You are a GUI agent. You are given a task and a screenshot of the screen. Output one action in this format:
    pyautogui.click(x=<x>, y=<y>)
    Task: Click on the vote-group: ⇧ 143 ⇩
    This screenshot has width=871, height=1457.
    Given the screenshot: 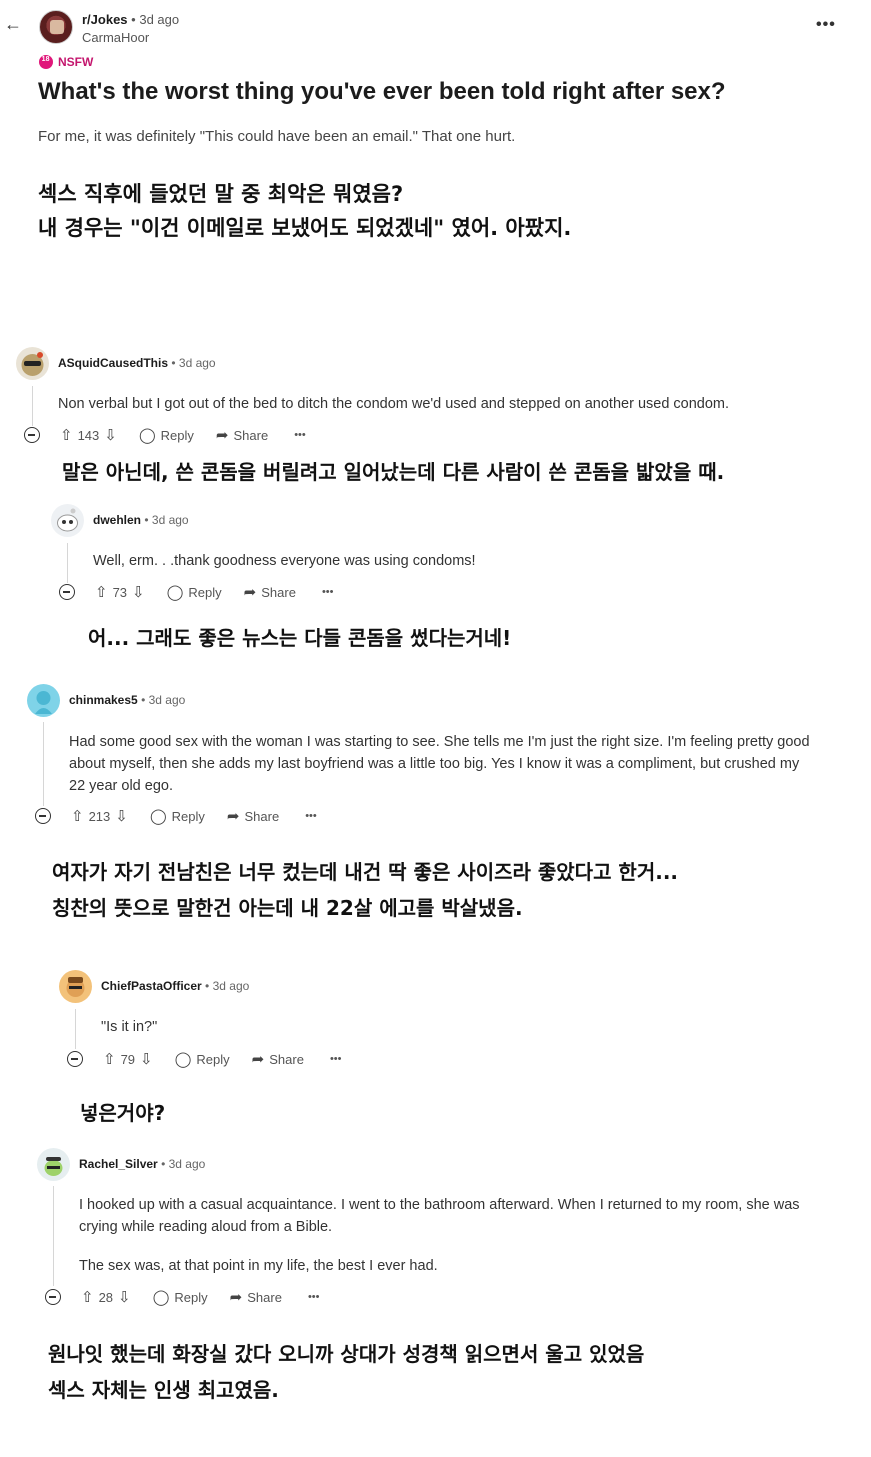 What is the action you would take?
    pyautogui.click(x=88, y=435)
    